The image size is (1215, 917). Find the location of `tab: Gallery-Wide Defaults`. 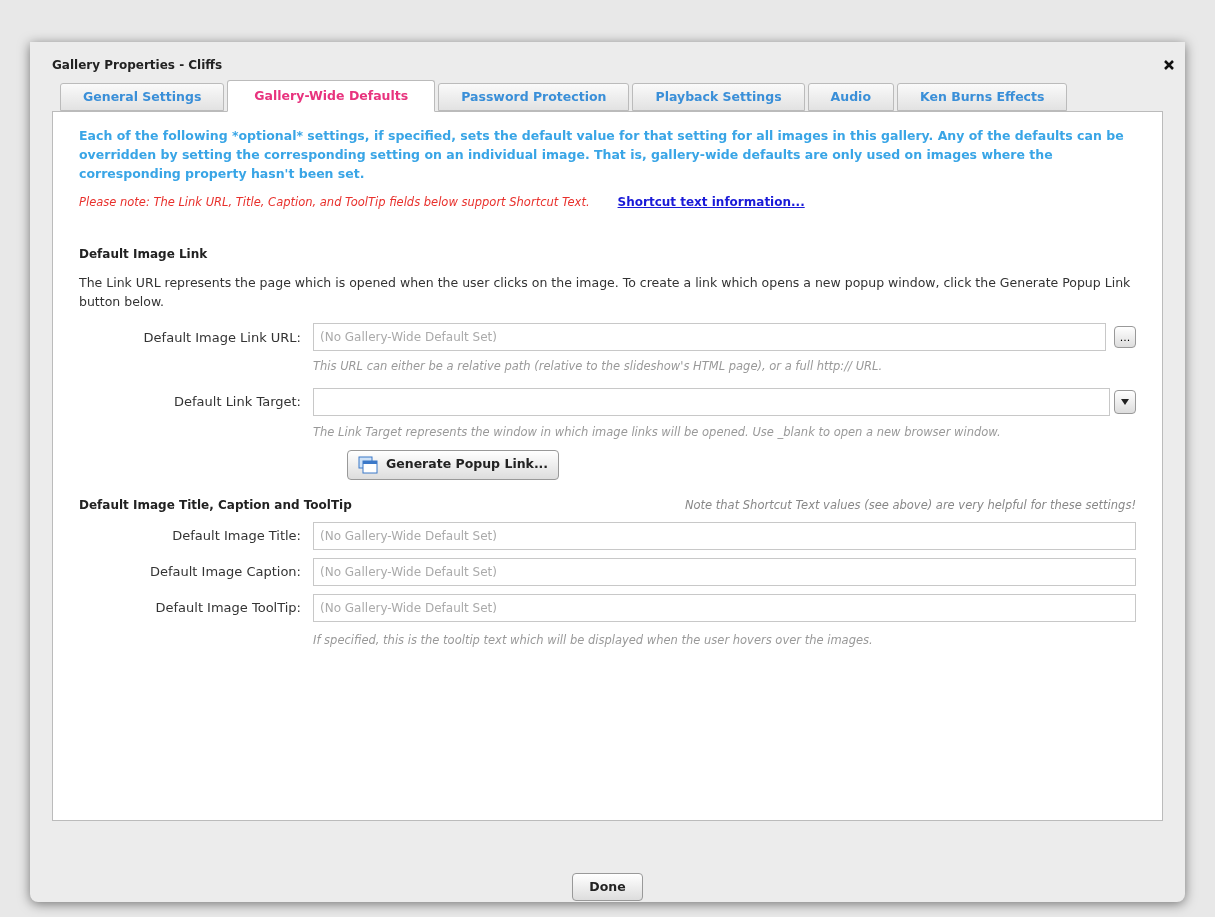

tab: Gallery-Wide Defaults is located at coordinates (331, 96).